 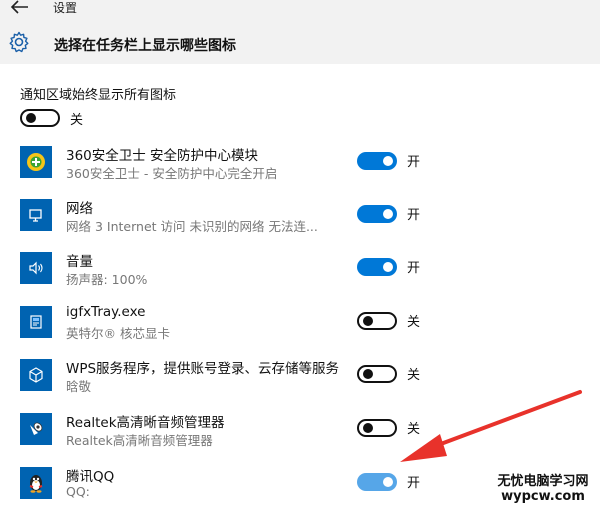 I want to click on intel-graphics-icon, so click(x=36, y=322).